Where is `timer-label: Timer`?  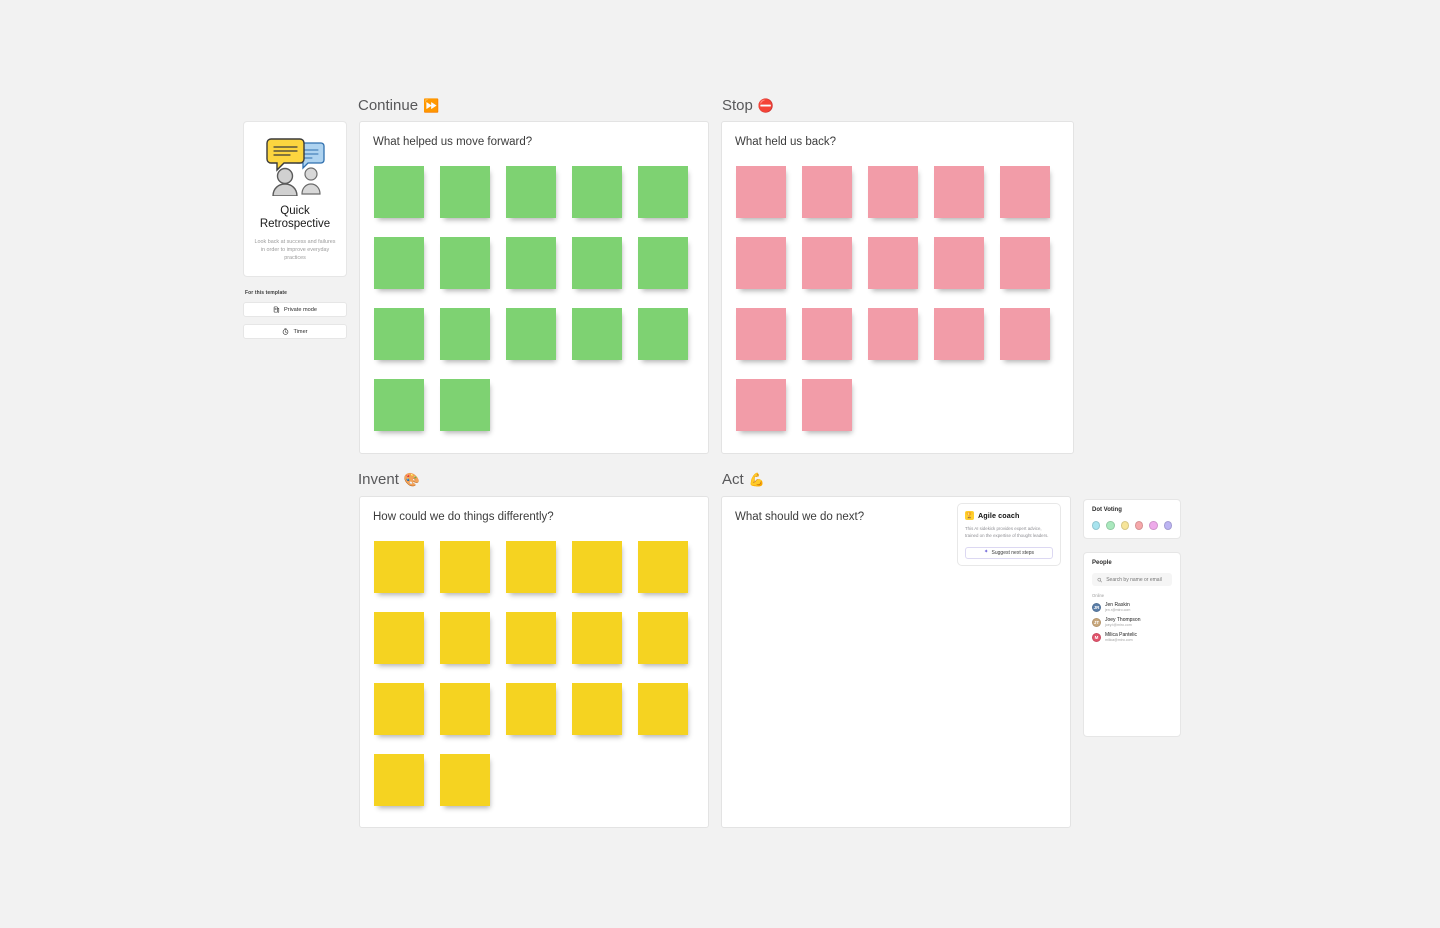
timer-label: Timer is located at coordinates (300, 331).